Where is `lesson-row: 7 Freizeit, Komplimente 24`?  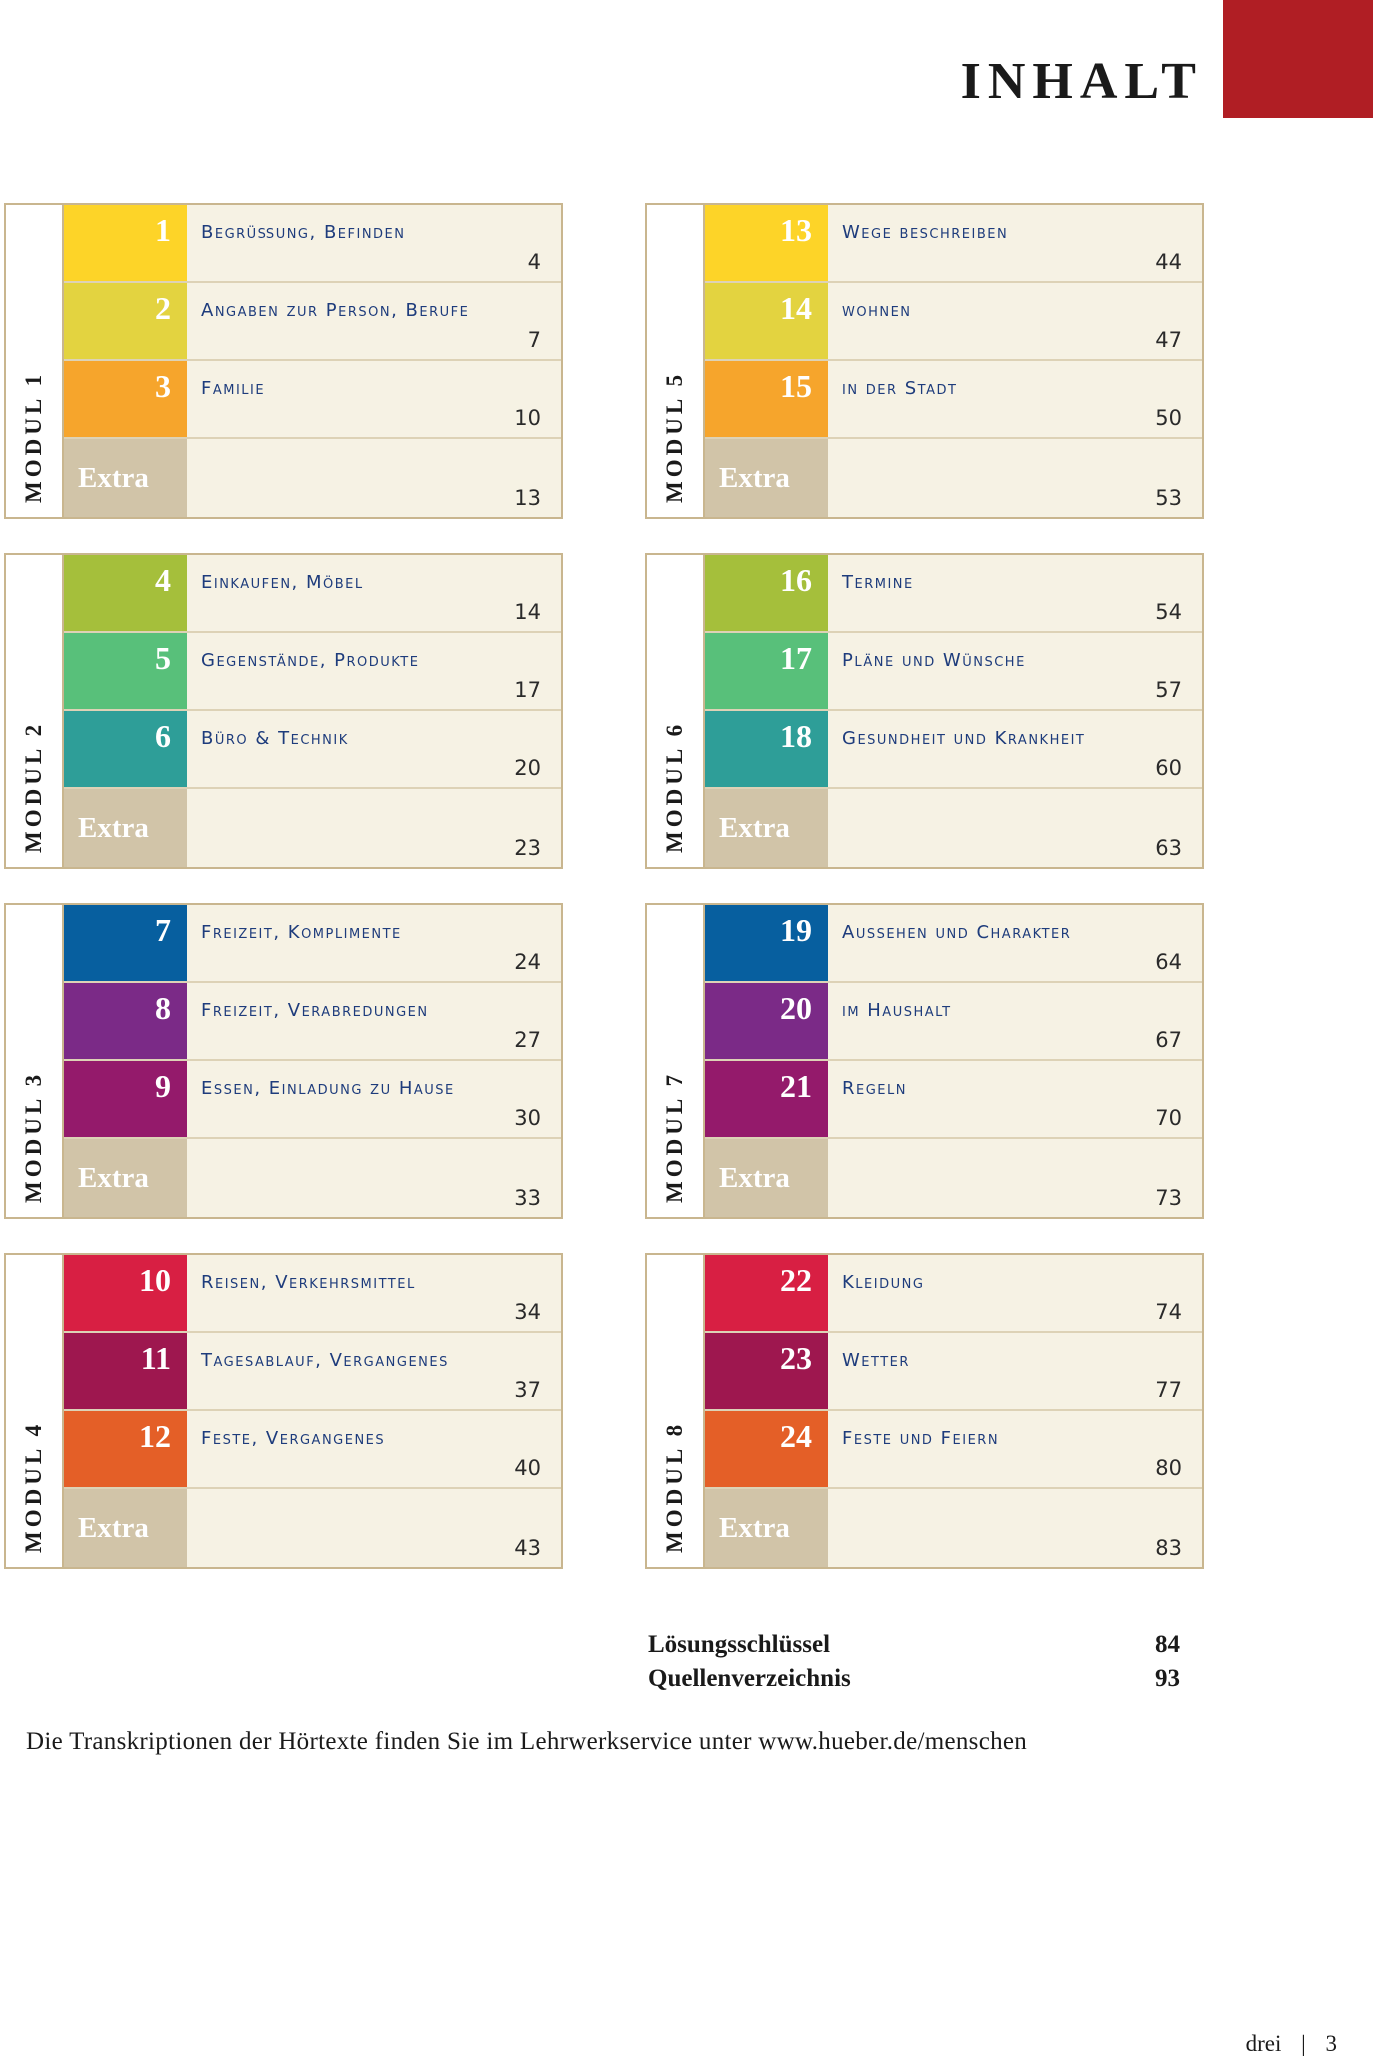 lesson-row: 7 Freizeit, Komplimente 24 is located at coordinates (312, 944).